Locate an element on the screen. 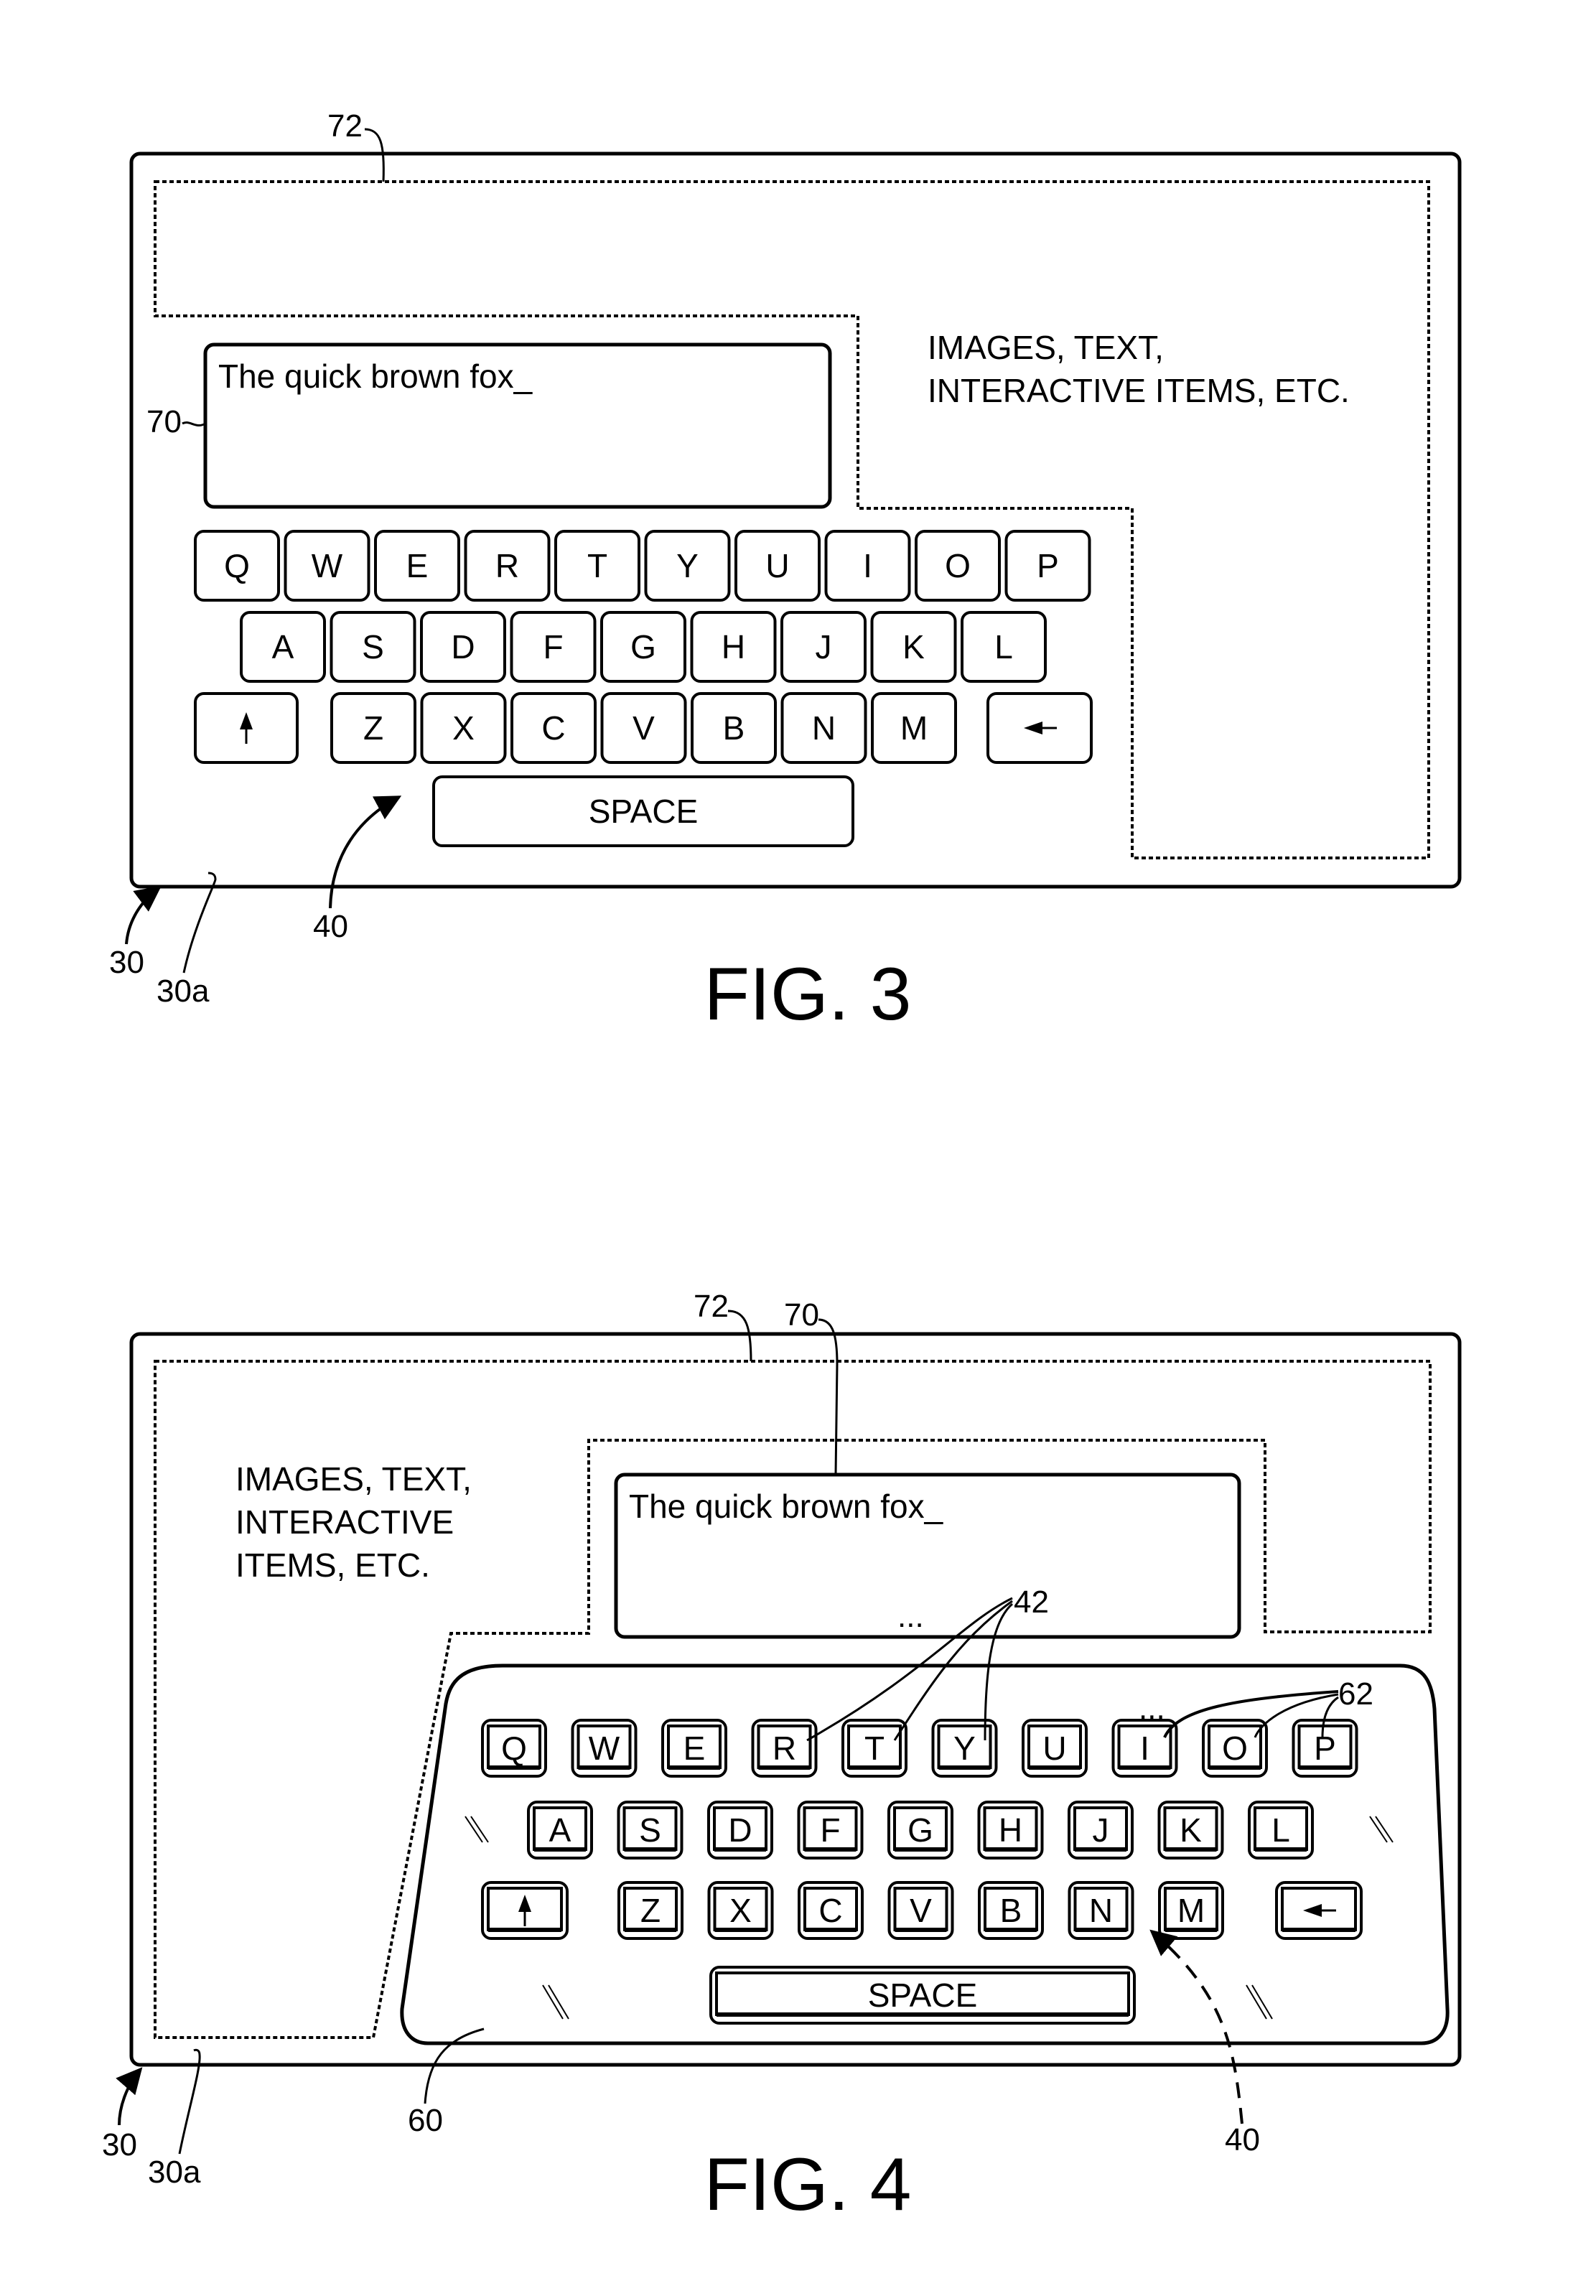 The height and width of the screenshot is (2296, 1596). key-label: N is located at coordinates (1101, 1910).